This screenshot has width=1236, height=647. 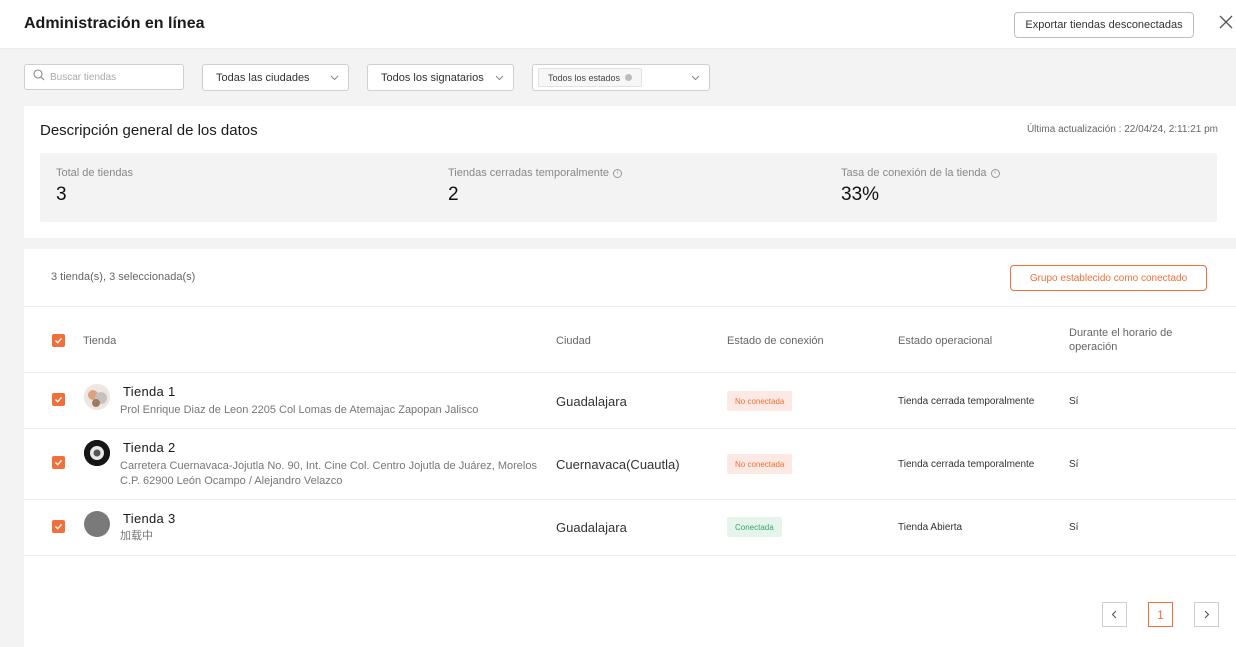 What do you see at coordinates (1104, 25) in the screenshot?
I see `export-disconnected-button: Exportar tiendas desconectadas` at bounding box center [1104, 25].